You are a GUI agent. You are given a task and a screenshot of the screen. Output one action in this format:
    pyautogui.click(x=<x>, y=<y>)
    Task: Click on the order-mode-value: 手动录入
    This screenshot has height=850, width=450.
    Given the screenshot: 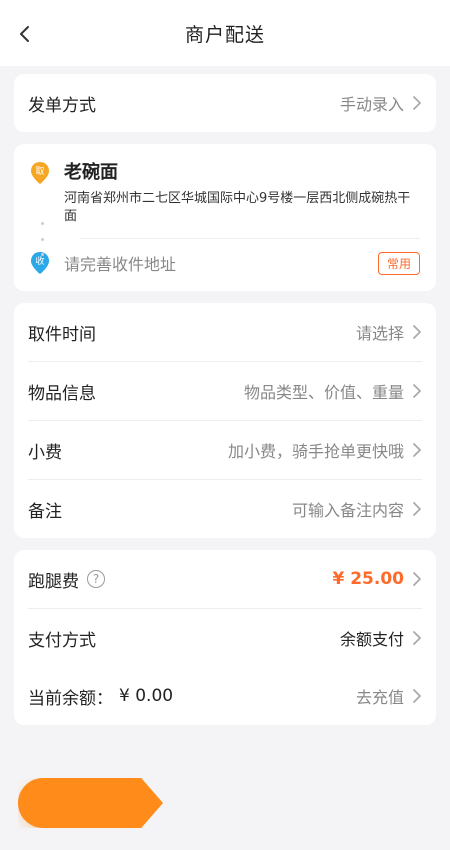 What is the action you would take?
    pyautogui.click(x=371, y=104)
    